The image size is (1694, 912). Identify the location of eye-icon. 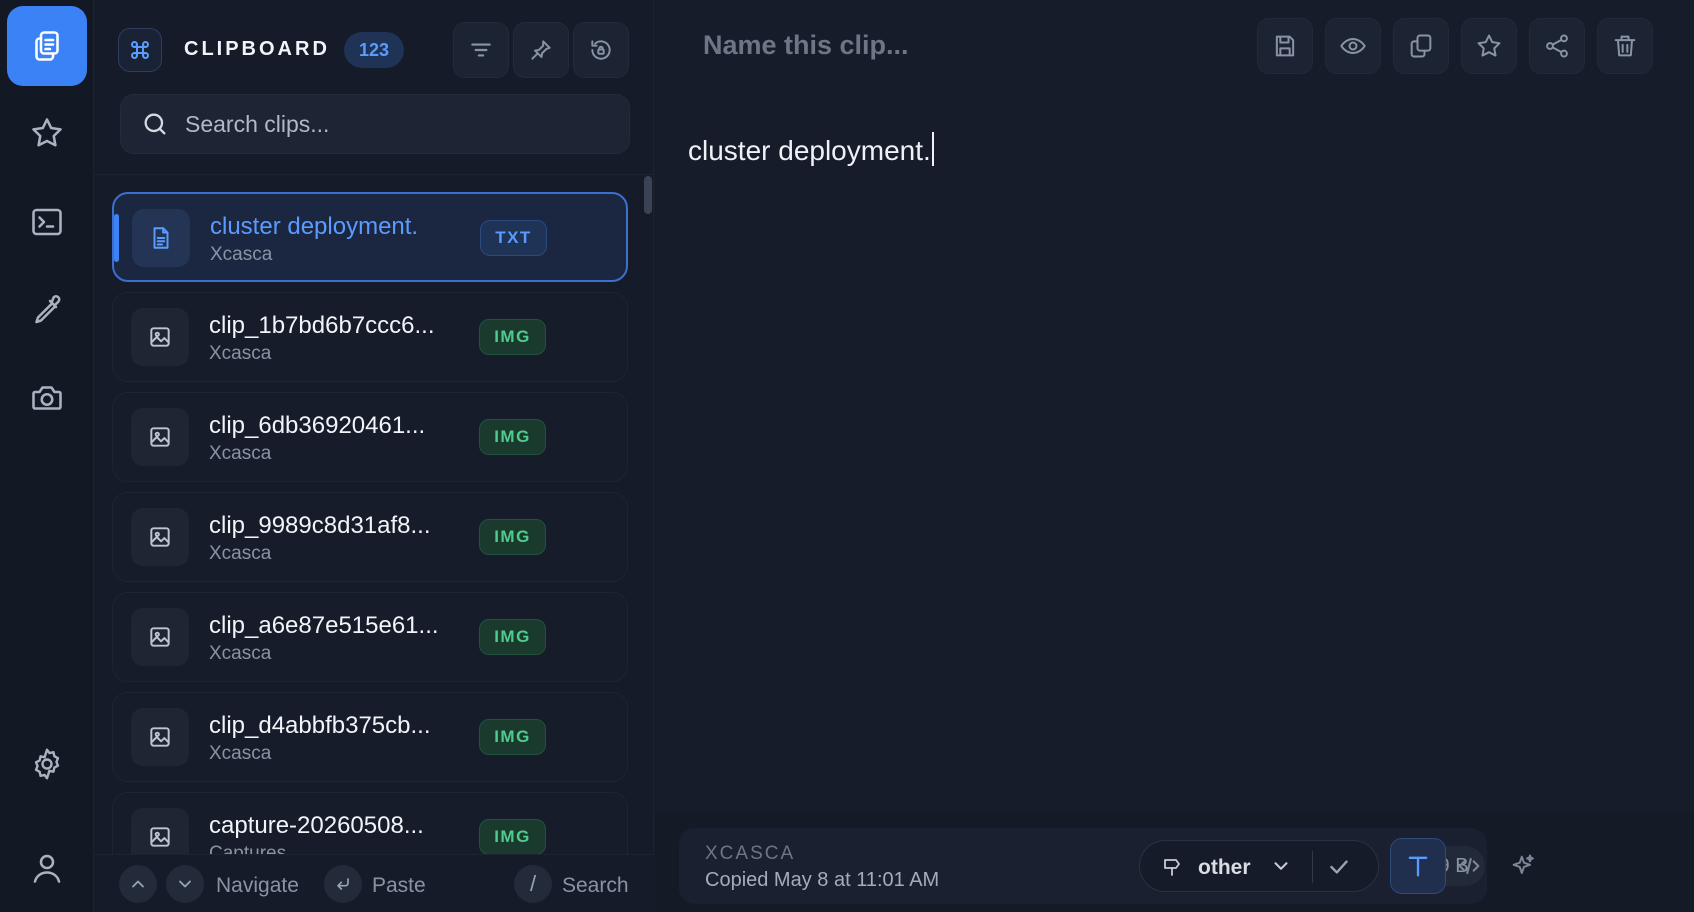
(1353, 46).